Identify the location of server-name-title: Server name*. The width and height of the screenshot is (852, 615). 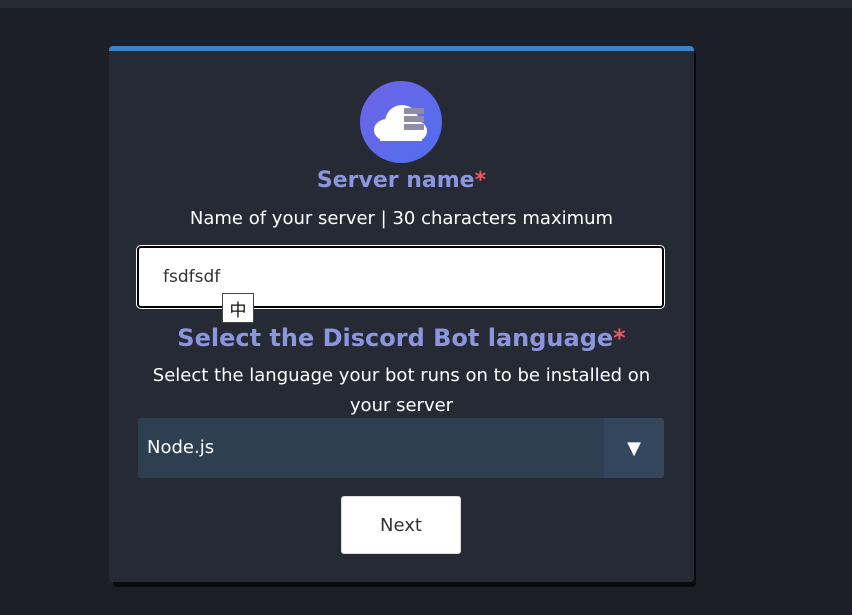
(401, 180).